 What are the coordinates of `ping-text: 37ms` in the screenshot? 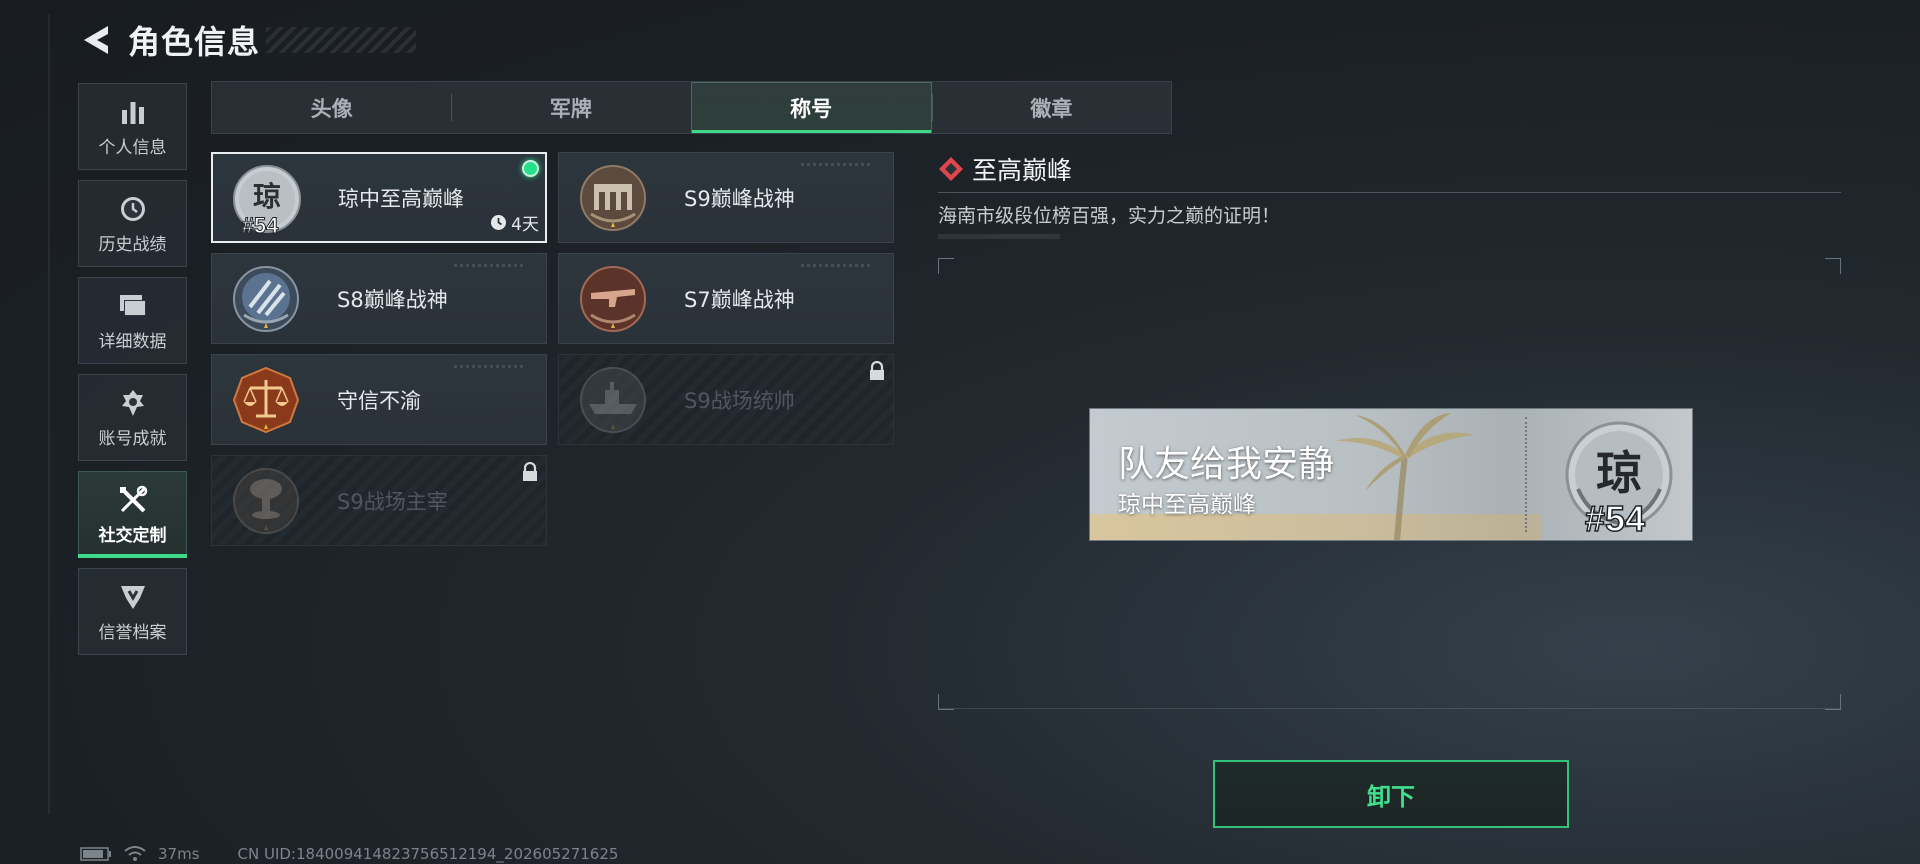 It's located at (179, 854).